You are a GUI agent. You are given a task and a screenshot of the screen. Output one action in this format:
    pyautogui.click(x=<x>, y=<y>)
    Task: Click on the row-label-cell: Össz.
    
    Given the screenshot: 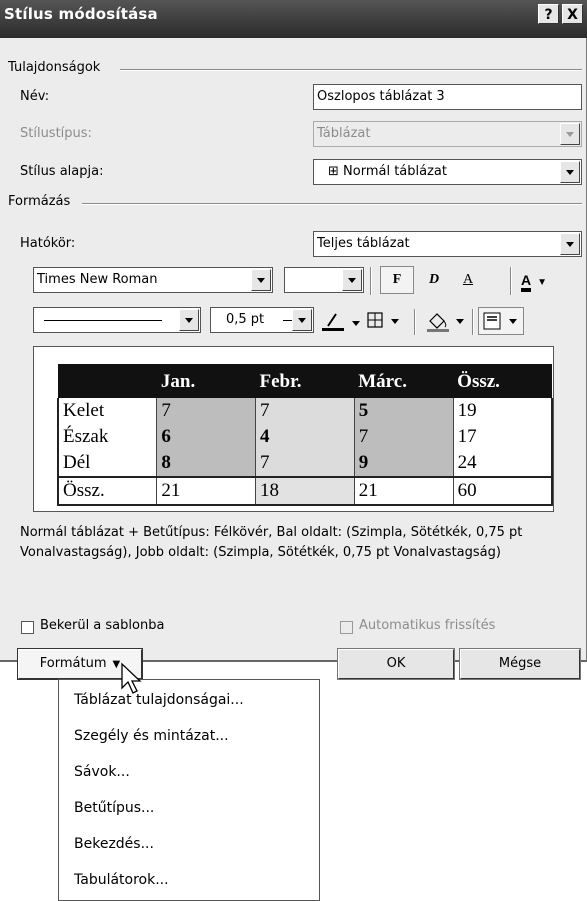 What is the action you would take?
    pyautogui.click(x=107, y=491)
    